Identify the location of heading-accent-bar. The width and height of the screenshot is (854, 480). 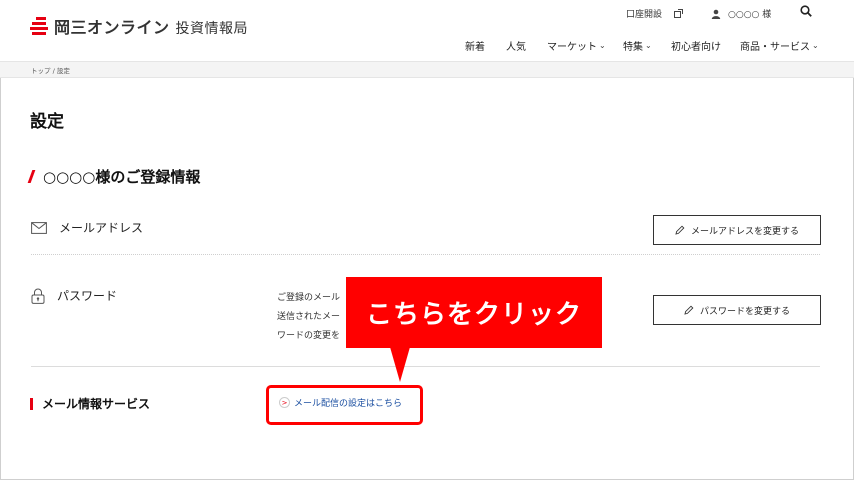
(31, 403).